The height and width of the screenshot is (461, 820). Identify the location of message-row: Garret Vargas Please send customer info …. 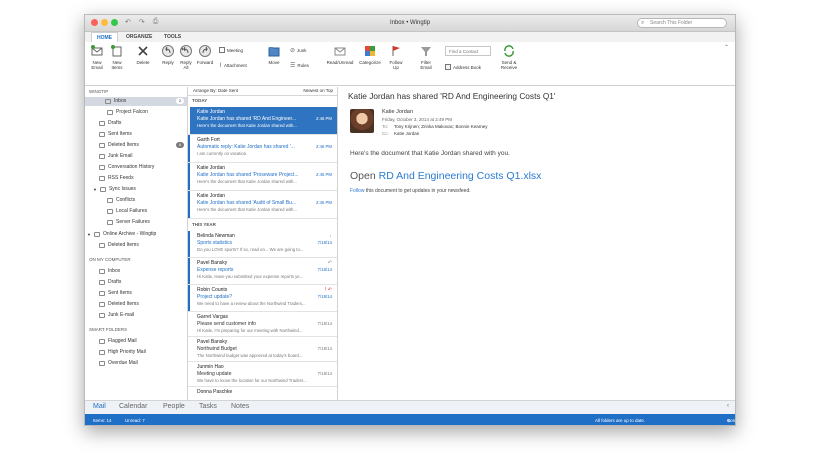
(262, 324).